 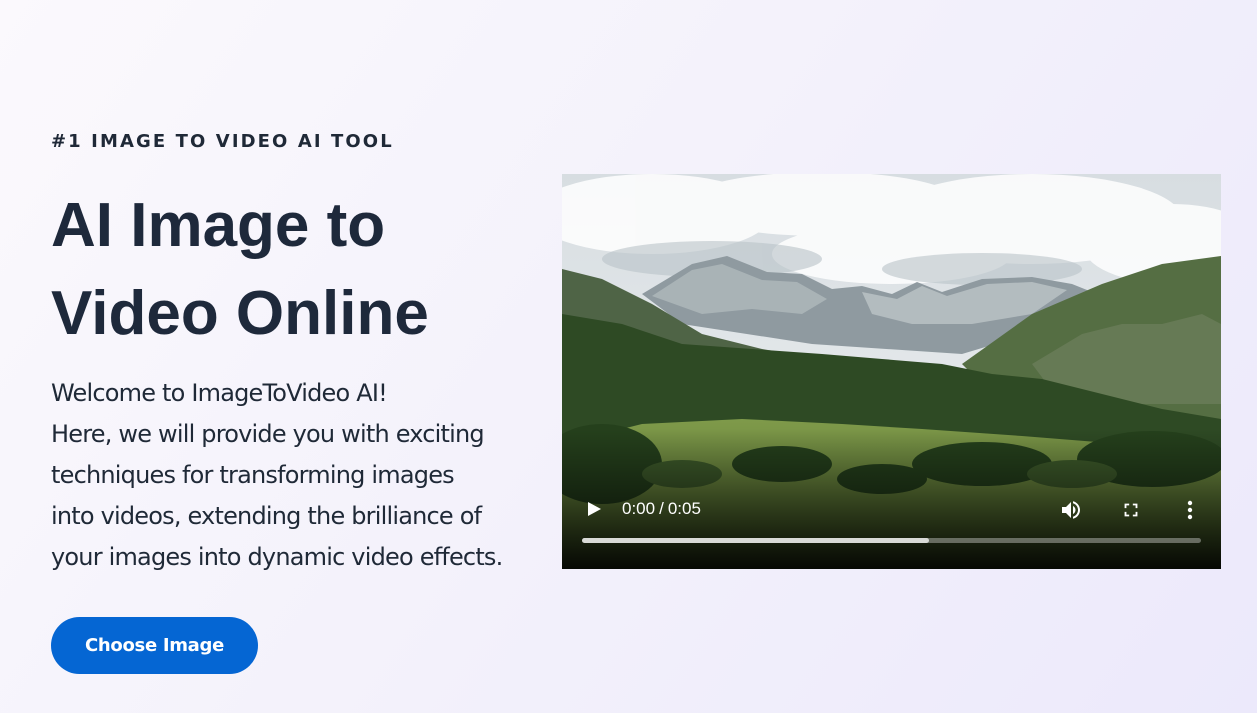 I want to click on page-title: AI Image to Video Online, so click(x=301, y=270).